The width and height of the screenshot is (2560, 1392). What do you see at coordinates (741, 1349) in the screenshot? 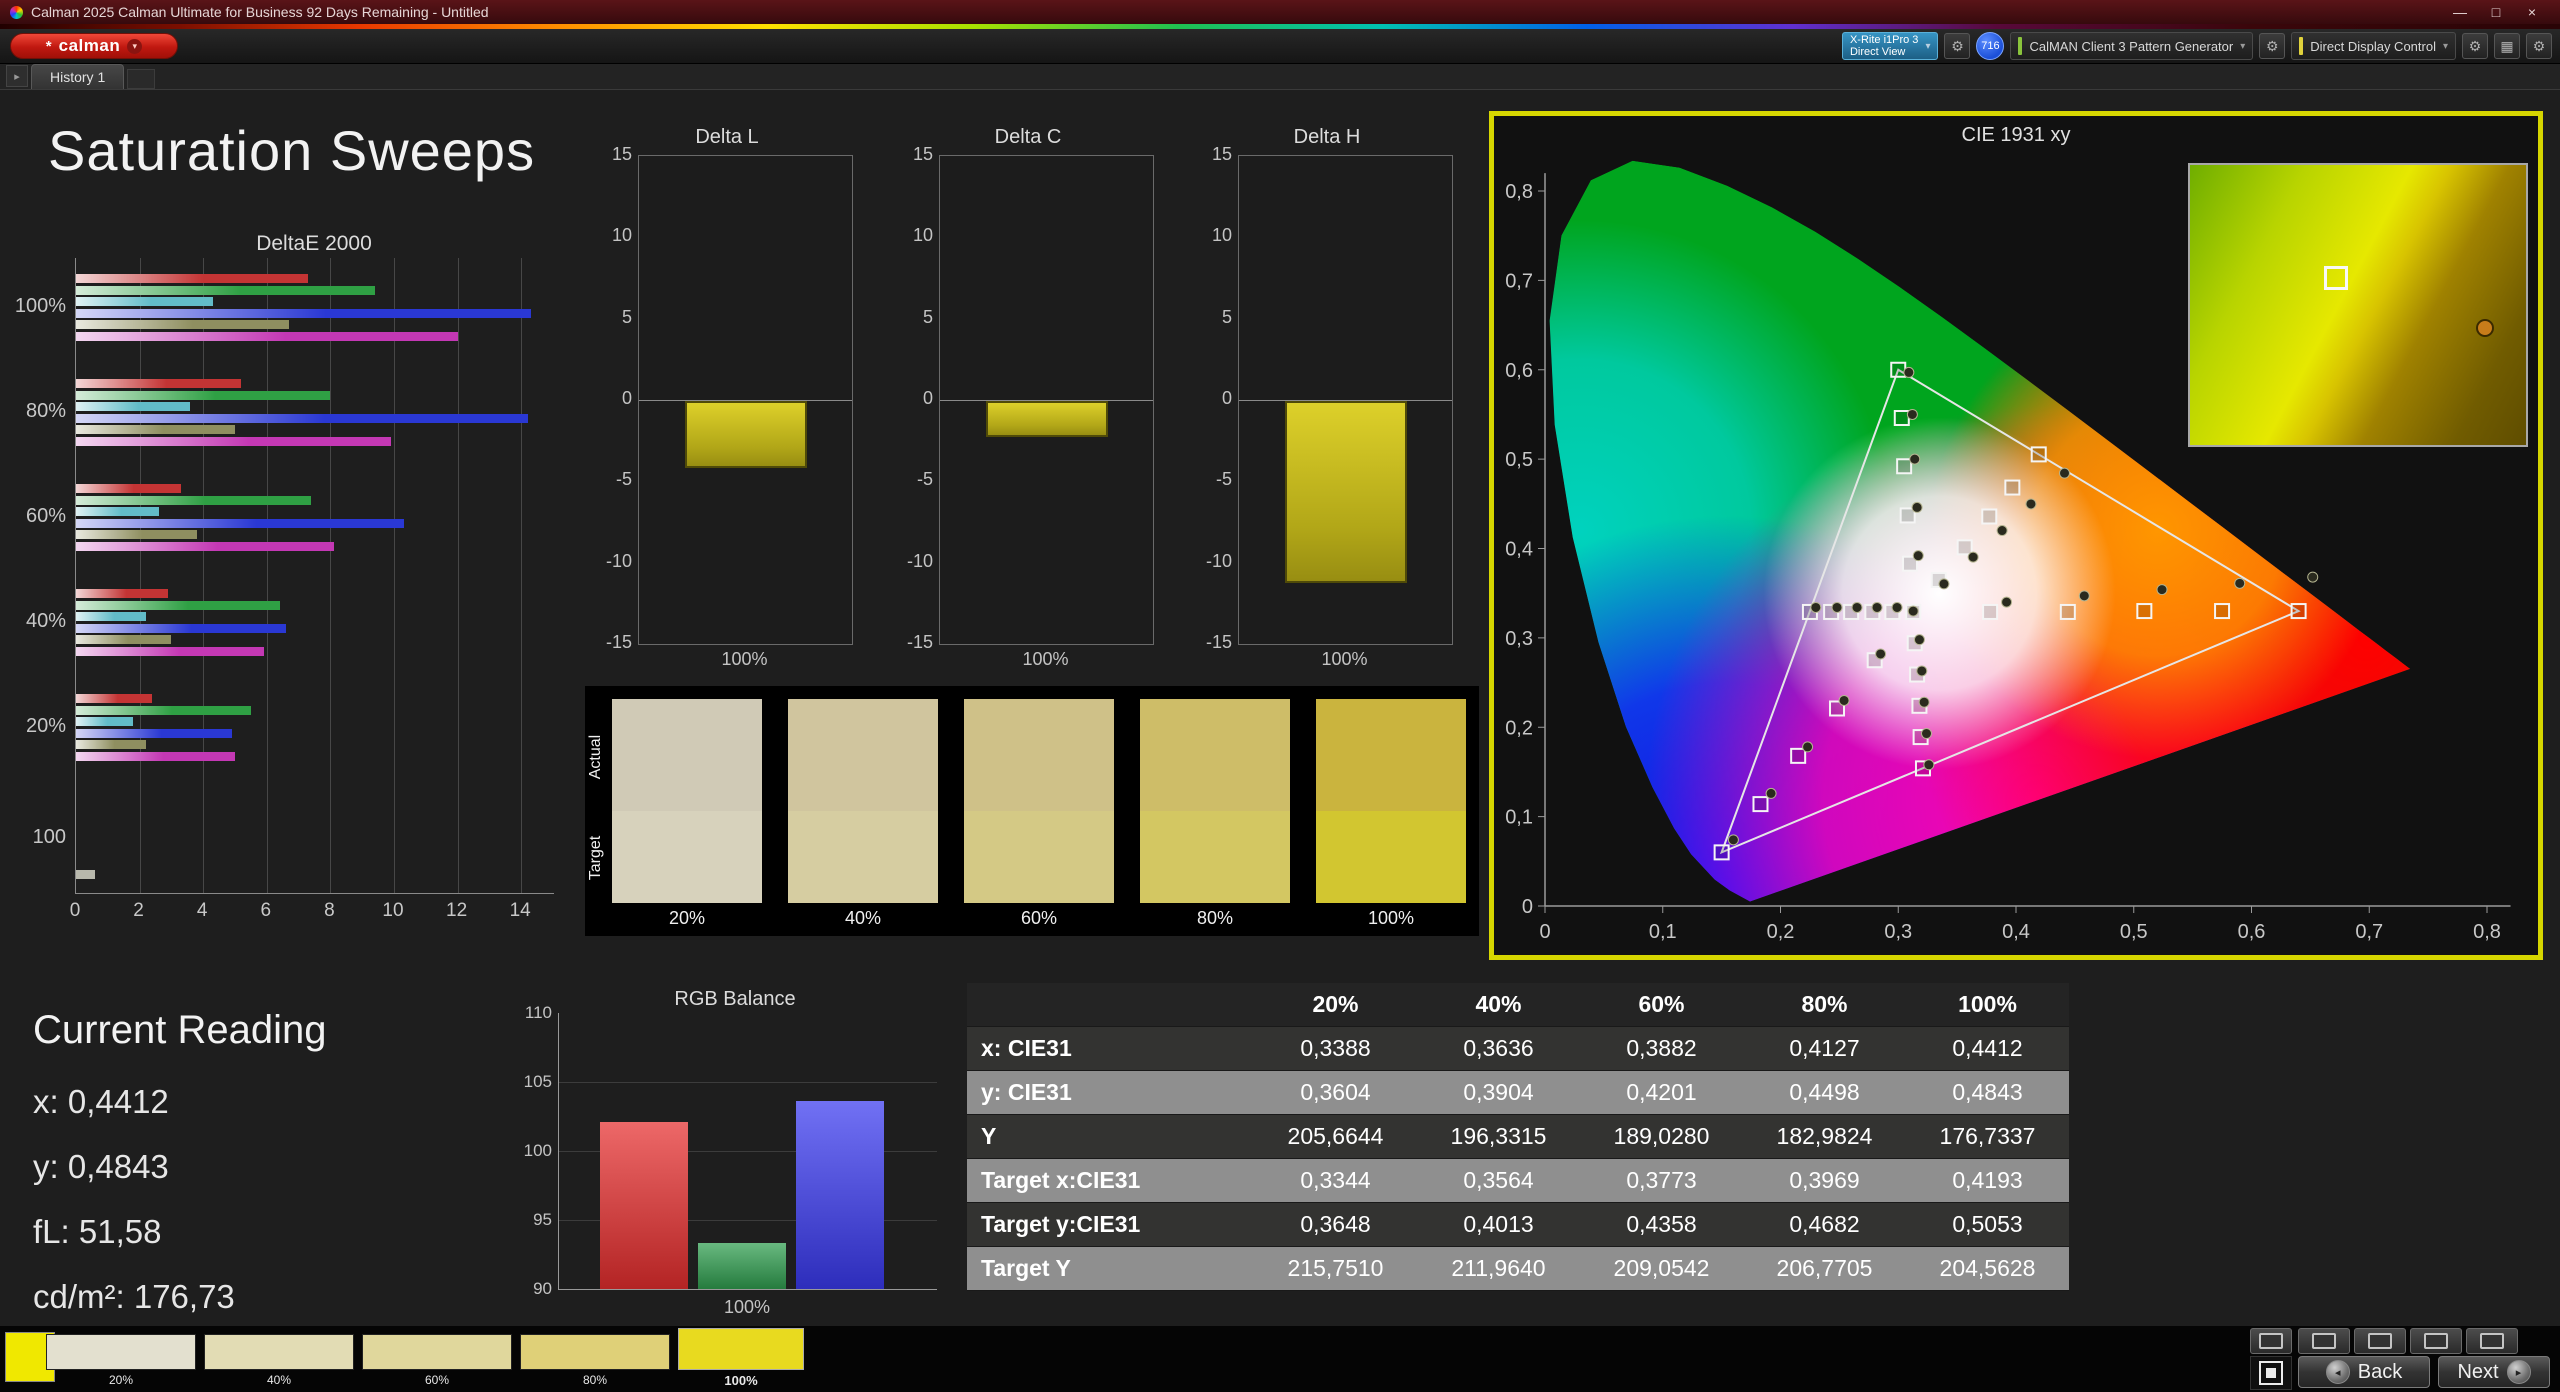
I see `bottom-swatch-100%` at bounding box center [741, 1349].